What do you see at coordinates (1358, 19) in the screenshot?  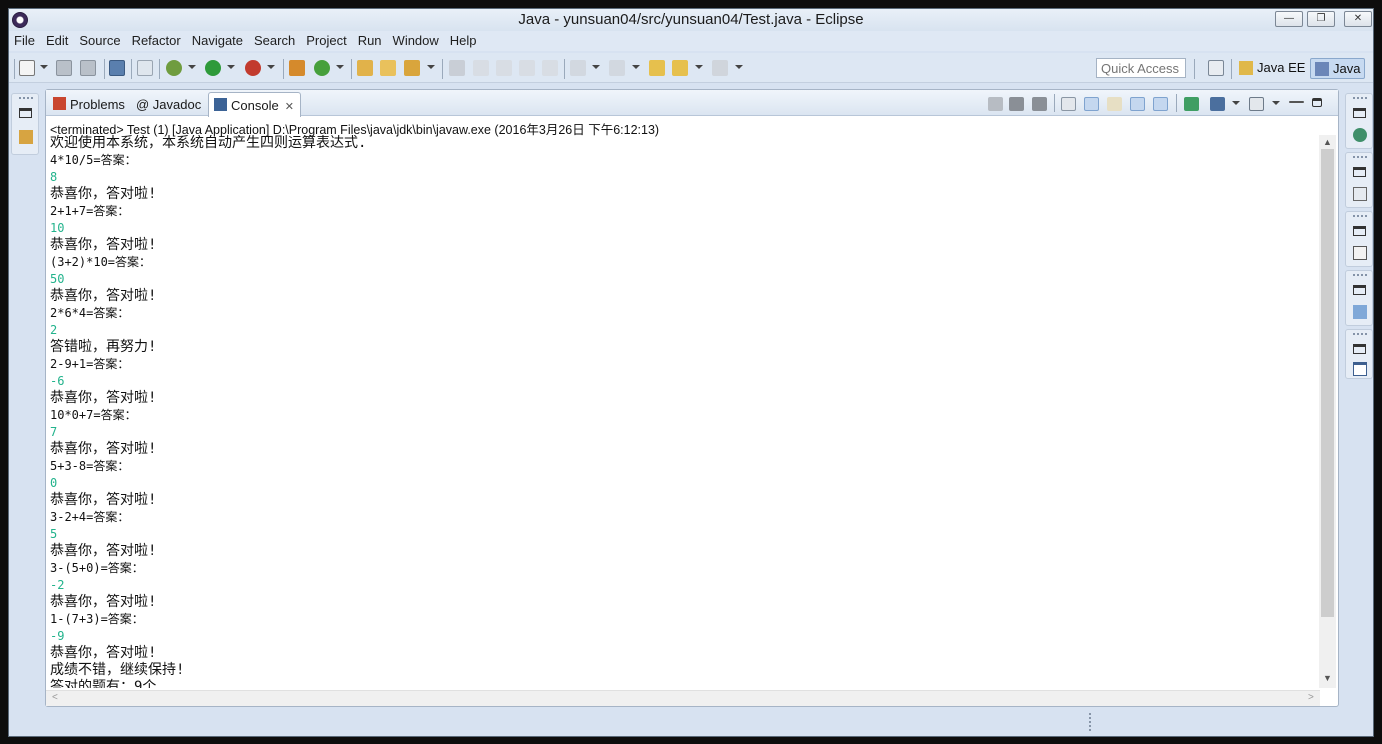 I see `close-button: ✕` at bounding box center [1358, 19].